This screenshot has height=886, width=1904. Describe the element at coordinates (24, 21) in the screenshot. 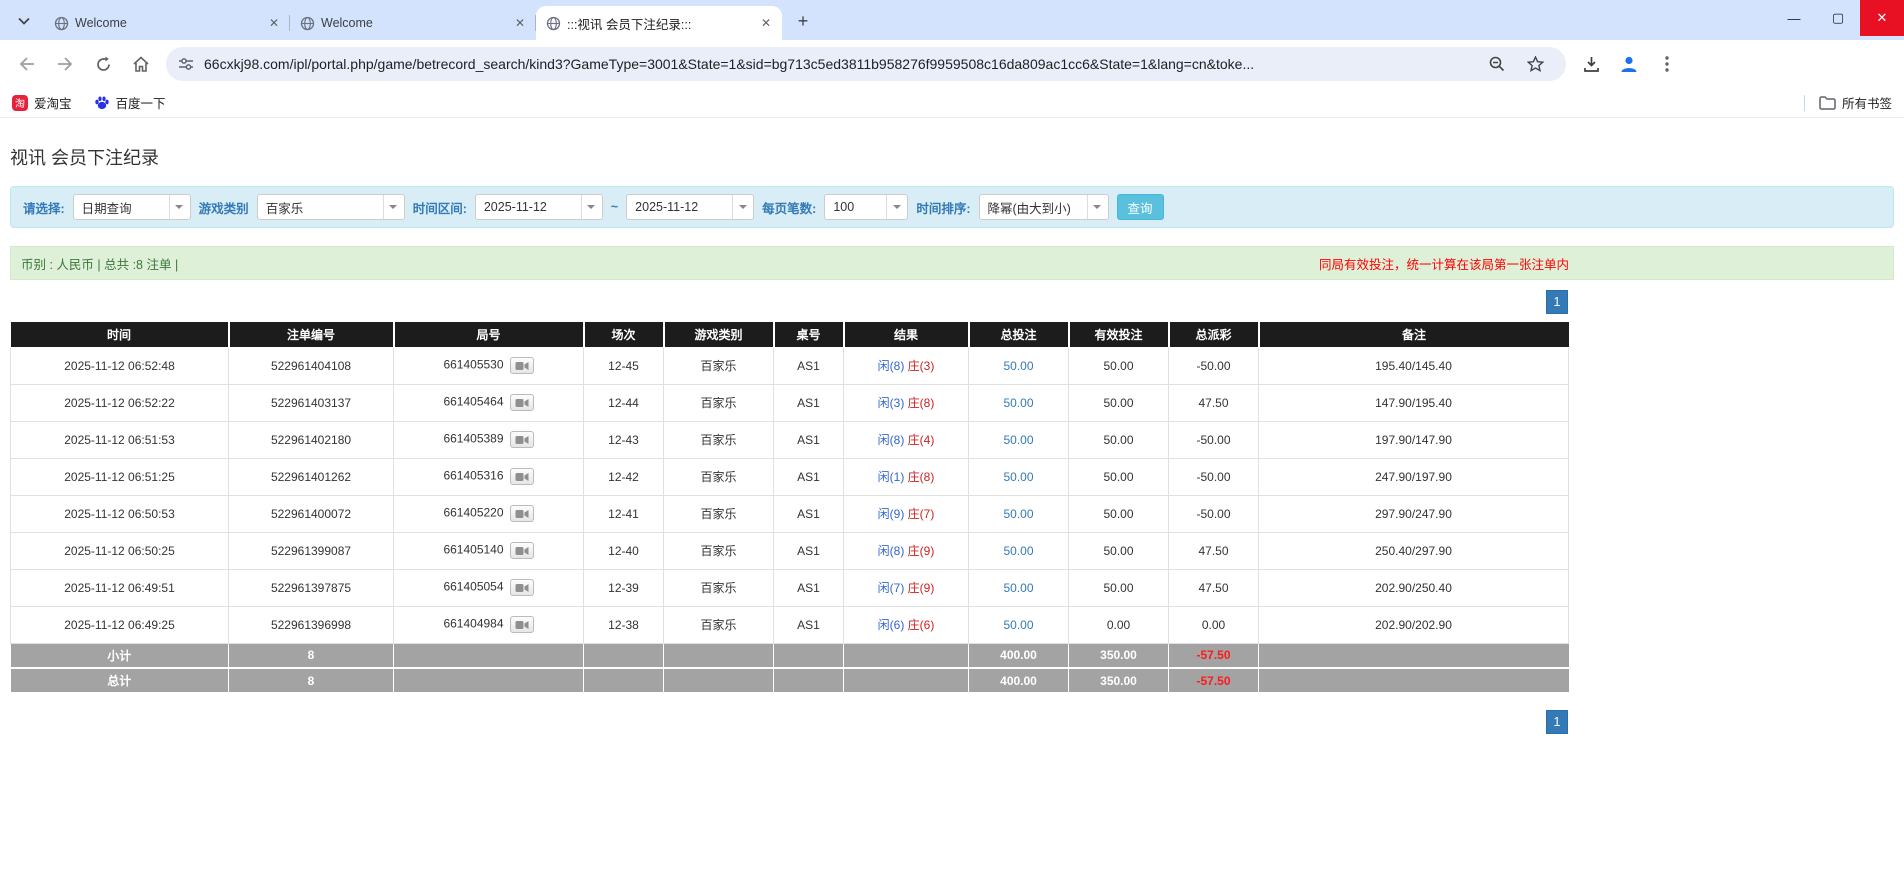

I see `tab-search-button` at that location.